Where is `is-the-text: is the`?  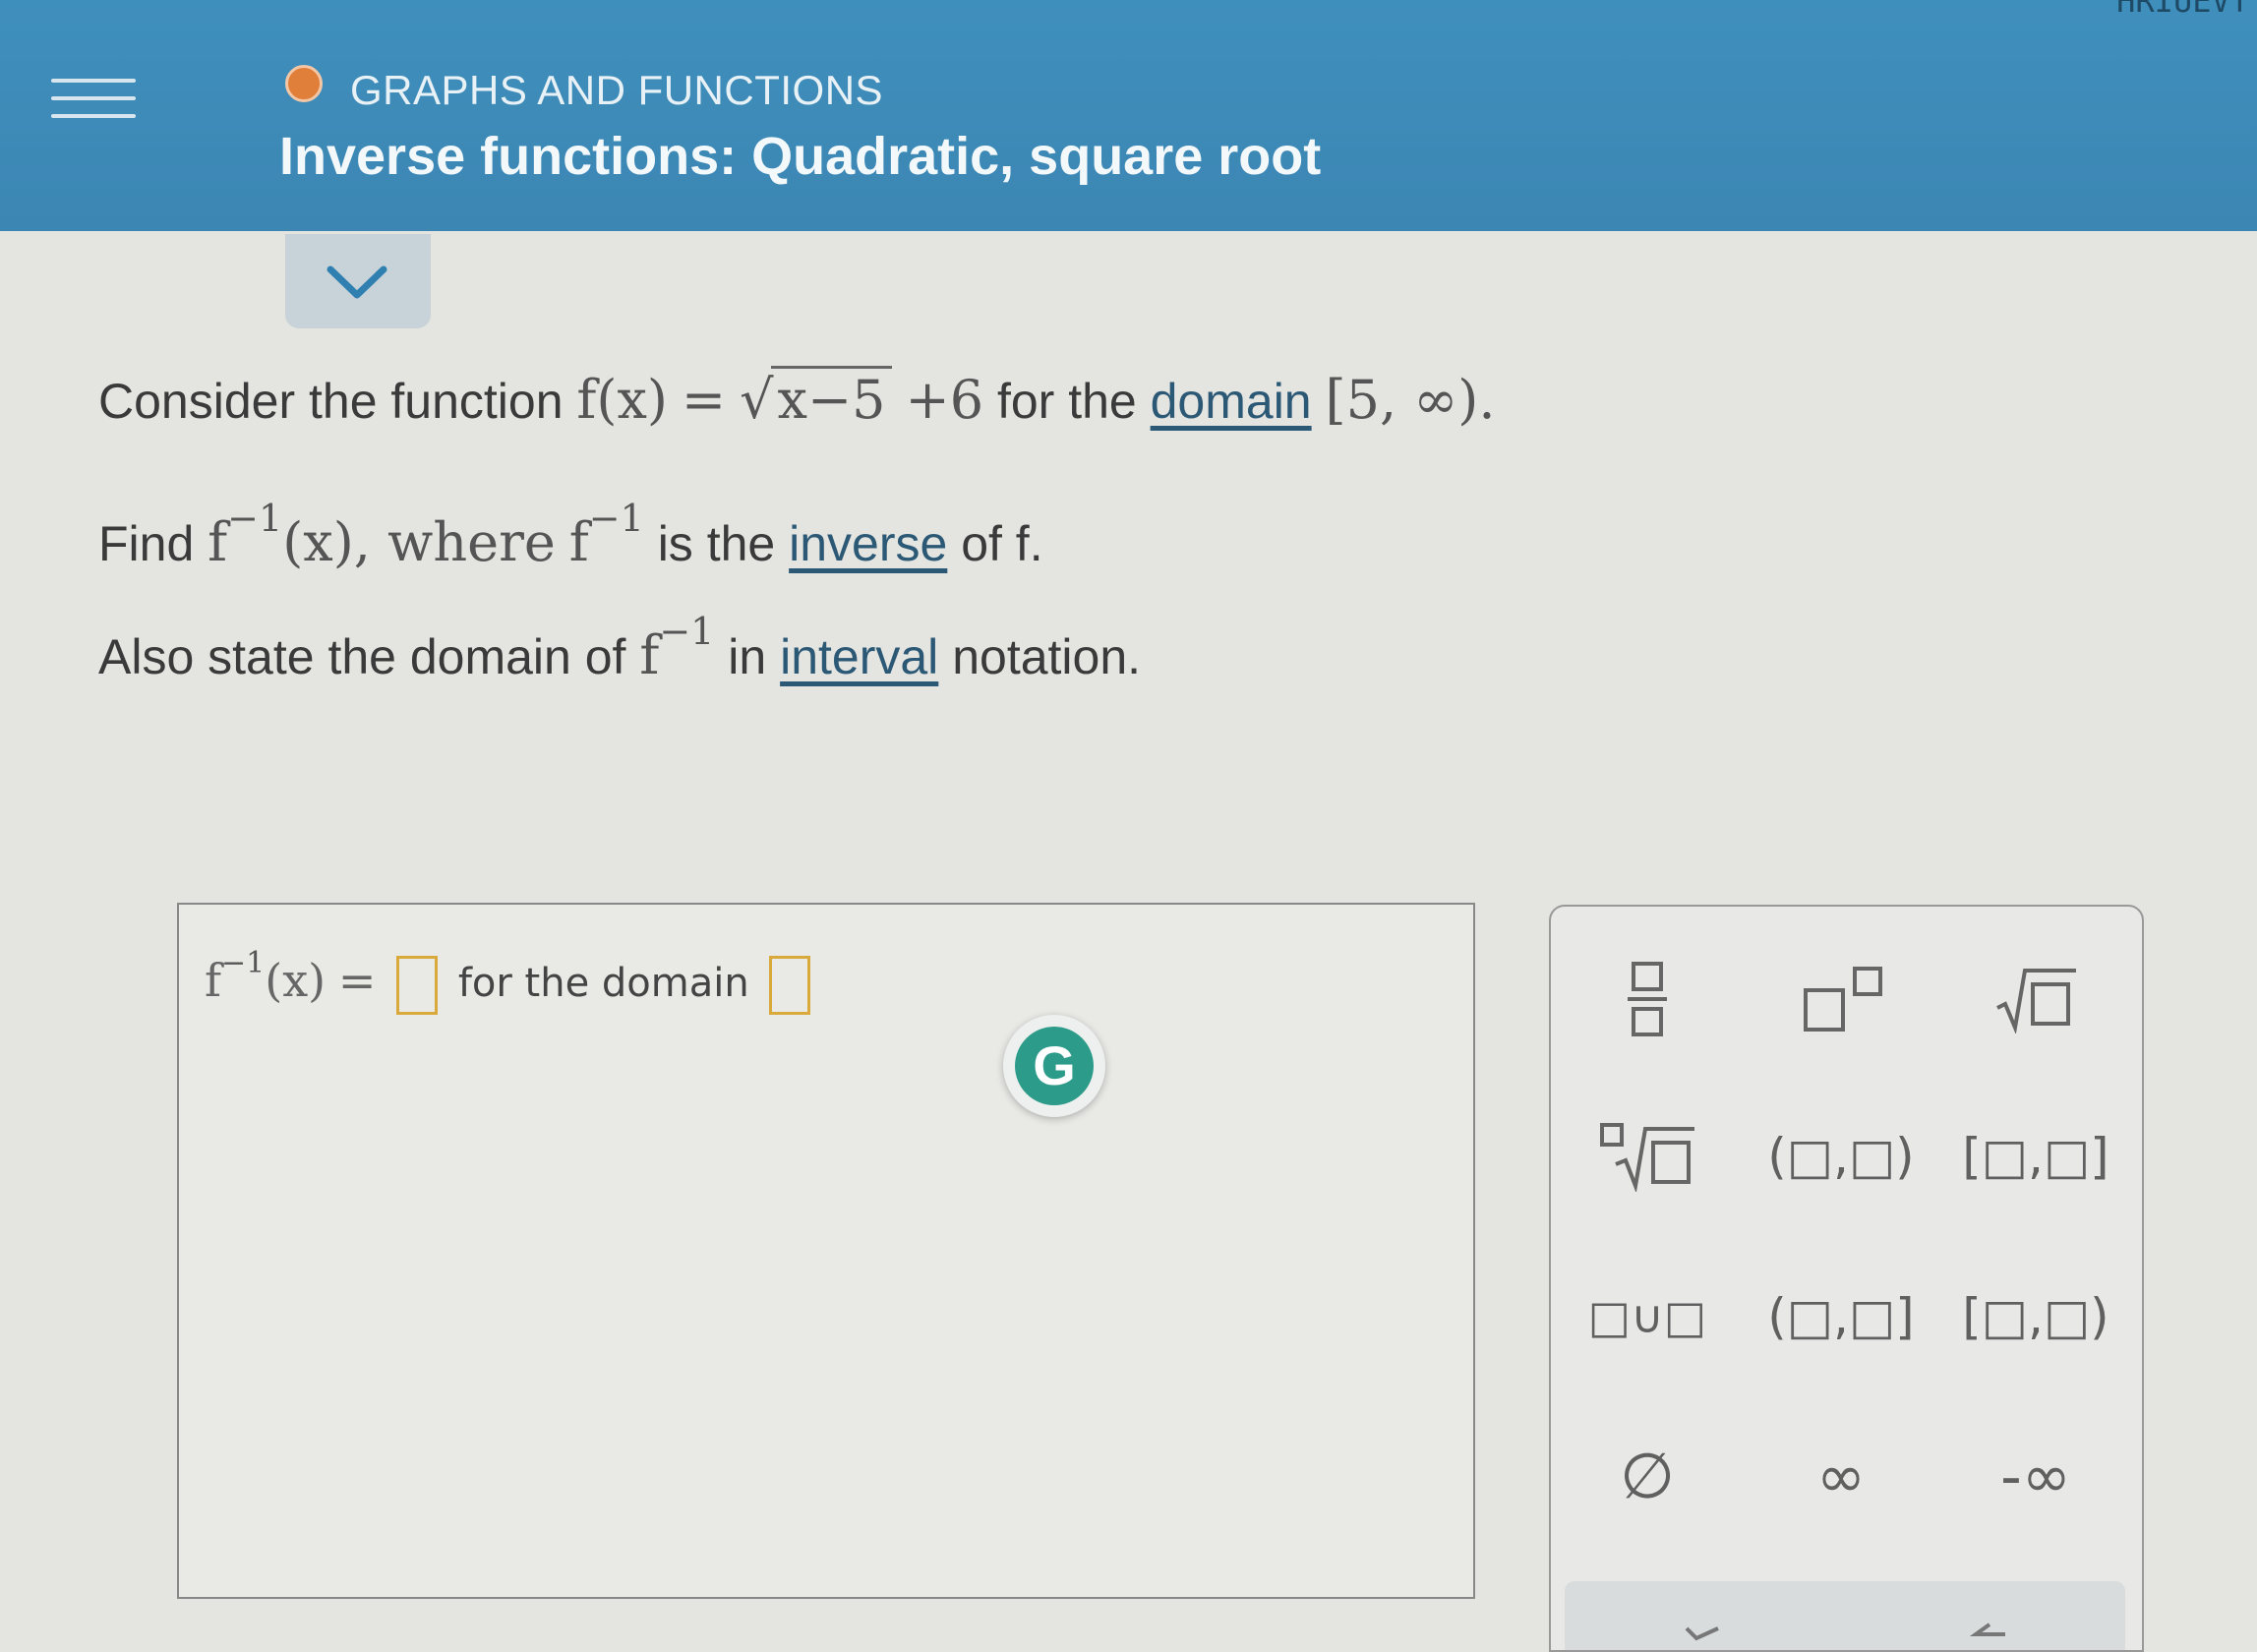
is-the-text: is the is located at coordinates (716, 543).